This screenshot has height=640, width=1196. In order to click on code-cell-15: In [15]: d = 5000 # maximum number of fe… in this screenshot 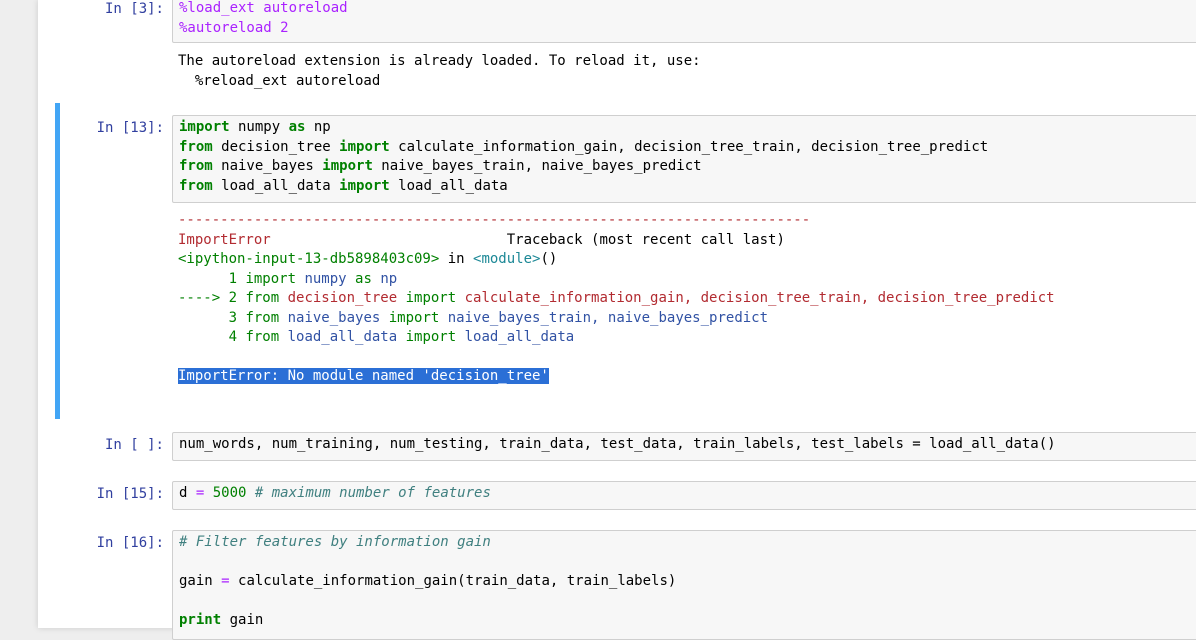, I will do `click(617, 495)`.